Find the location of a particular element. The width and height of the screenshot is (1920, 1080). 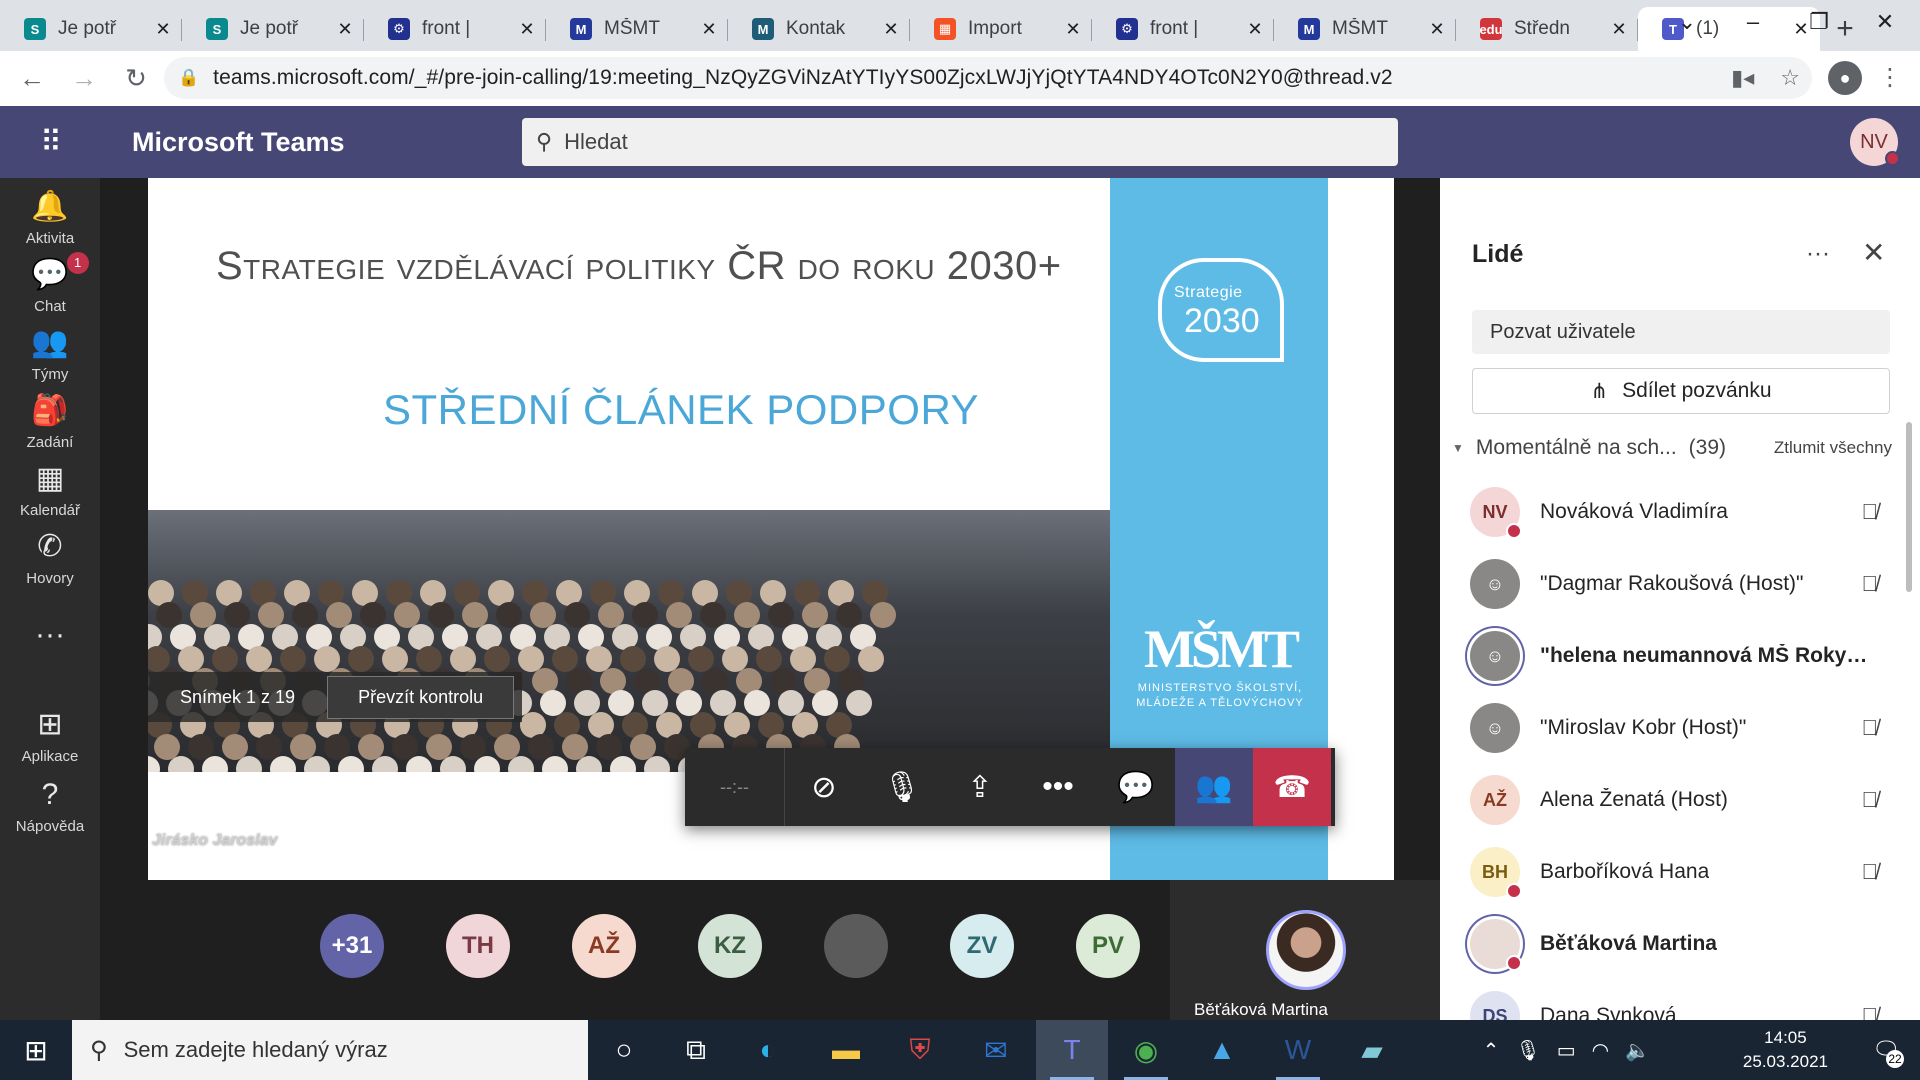

help-icon: ? is located at coordinates (50, 794).